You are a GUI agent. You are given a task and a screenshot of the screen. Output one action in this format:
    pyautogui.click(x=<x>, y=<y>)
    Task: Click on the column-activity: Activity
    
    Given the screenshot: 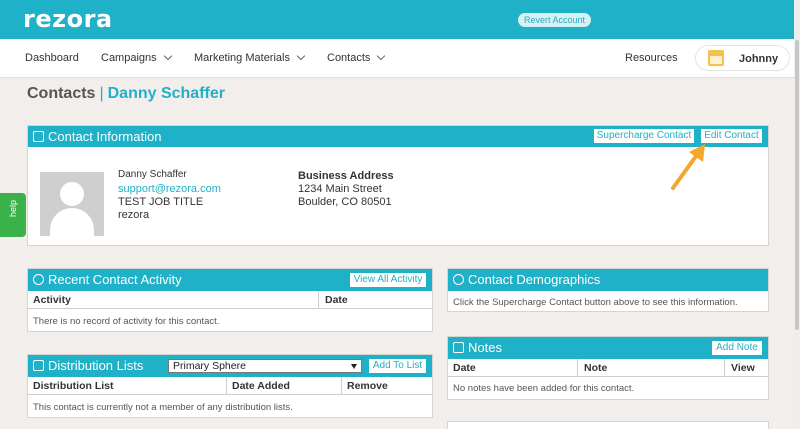 What is the action you would take?
    pyautogui.click(x=52, y=300)
    